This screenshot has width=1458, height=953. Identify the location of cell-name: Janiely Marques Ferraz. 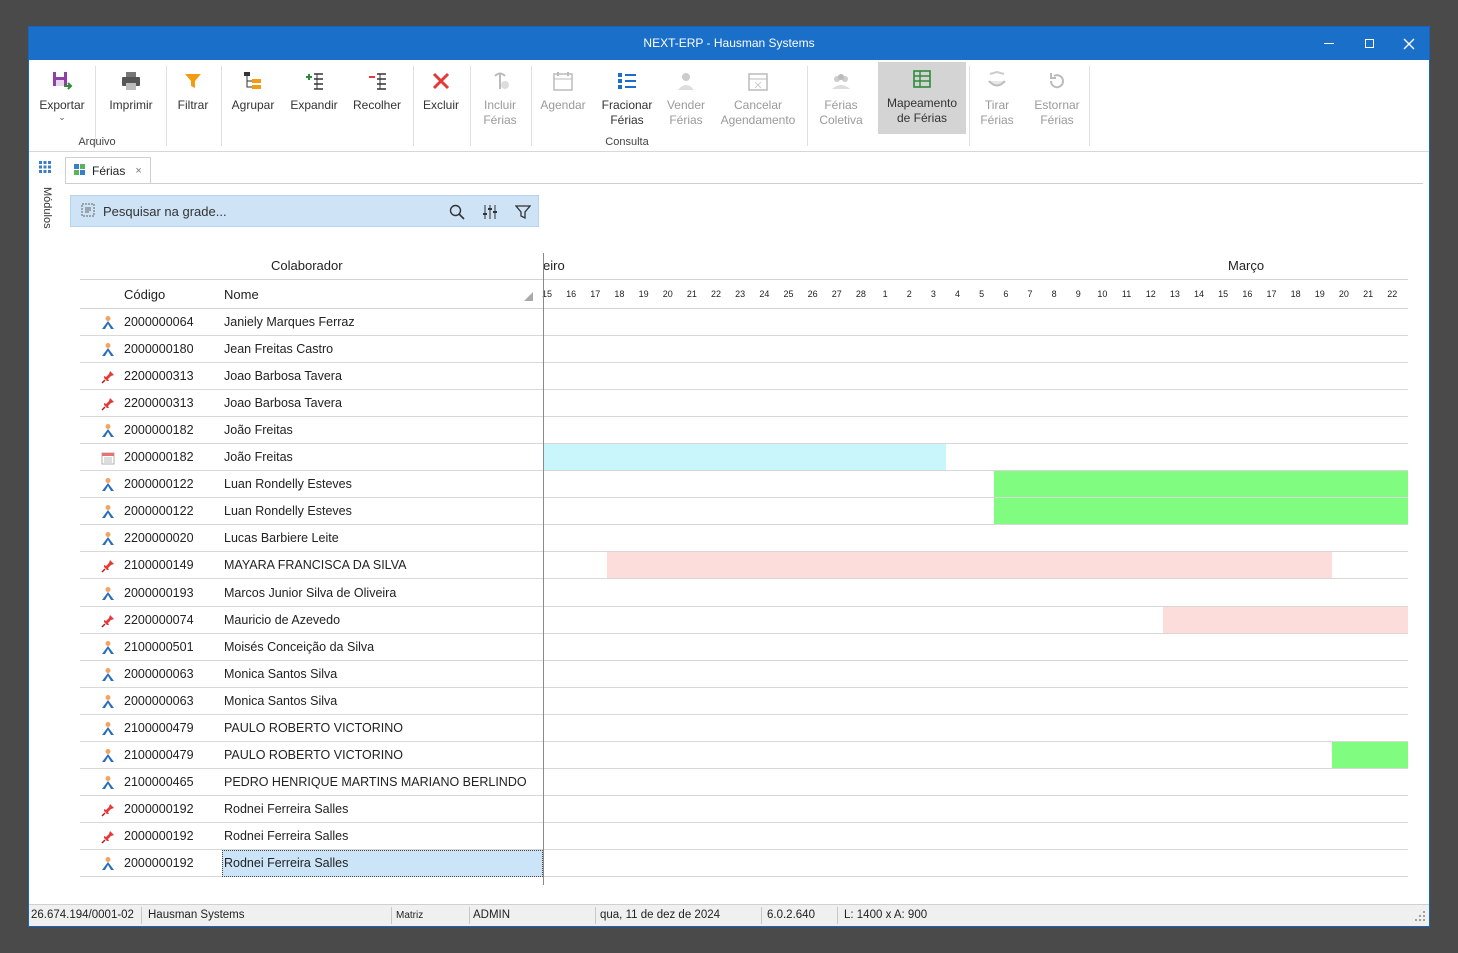
(289, 322).